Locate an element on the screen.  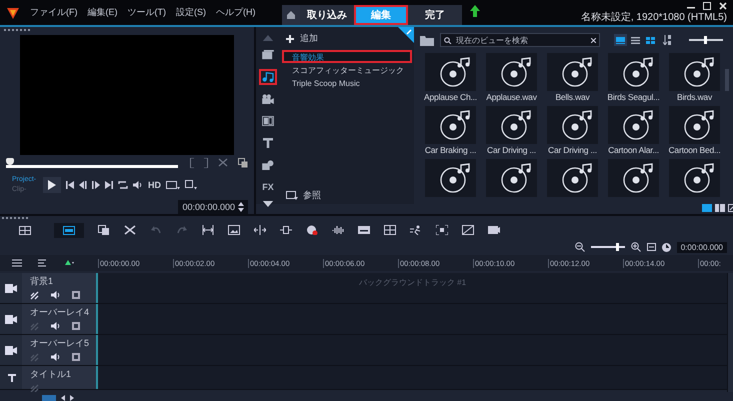
mark-in-icon is located at coordinates (192, 163).